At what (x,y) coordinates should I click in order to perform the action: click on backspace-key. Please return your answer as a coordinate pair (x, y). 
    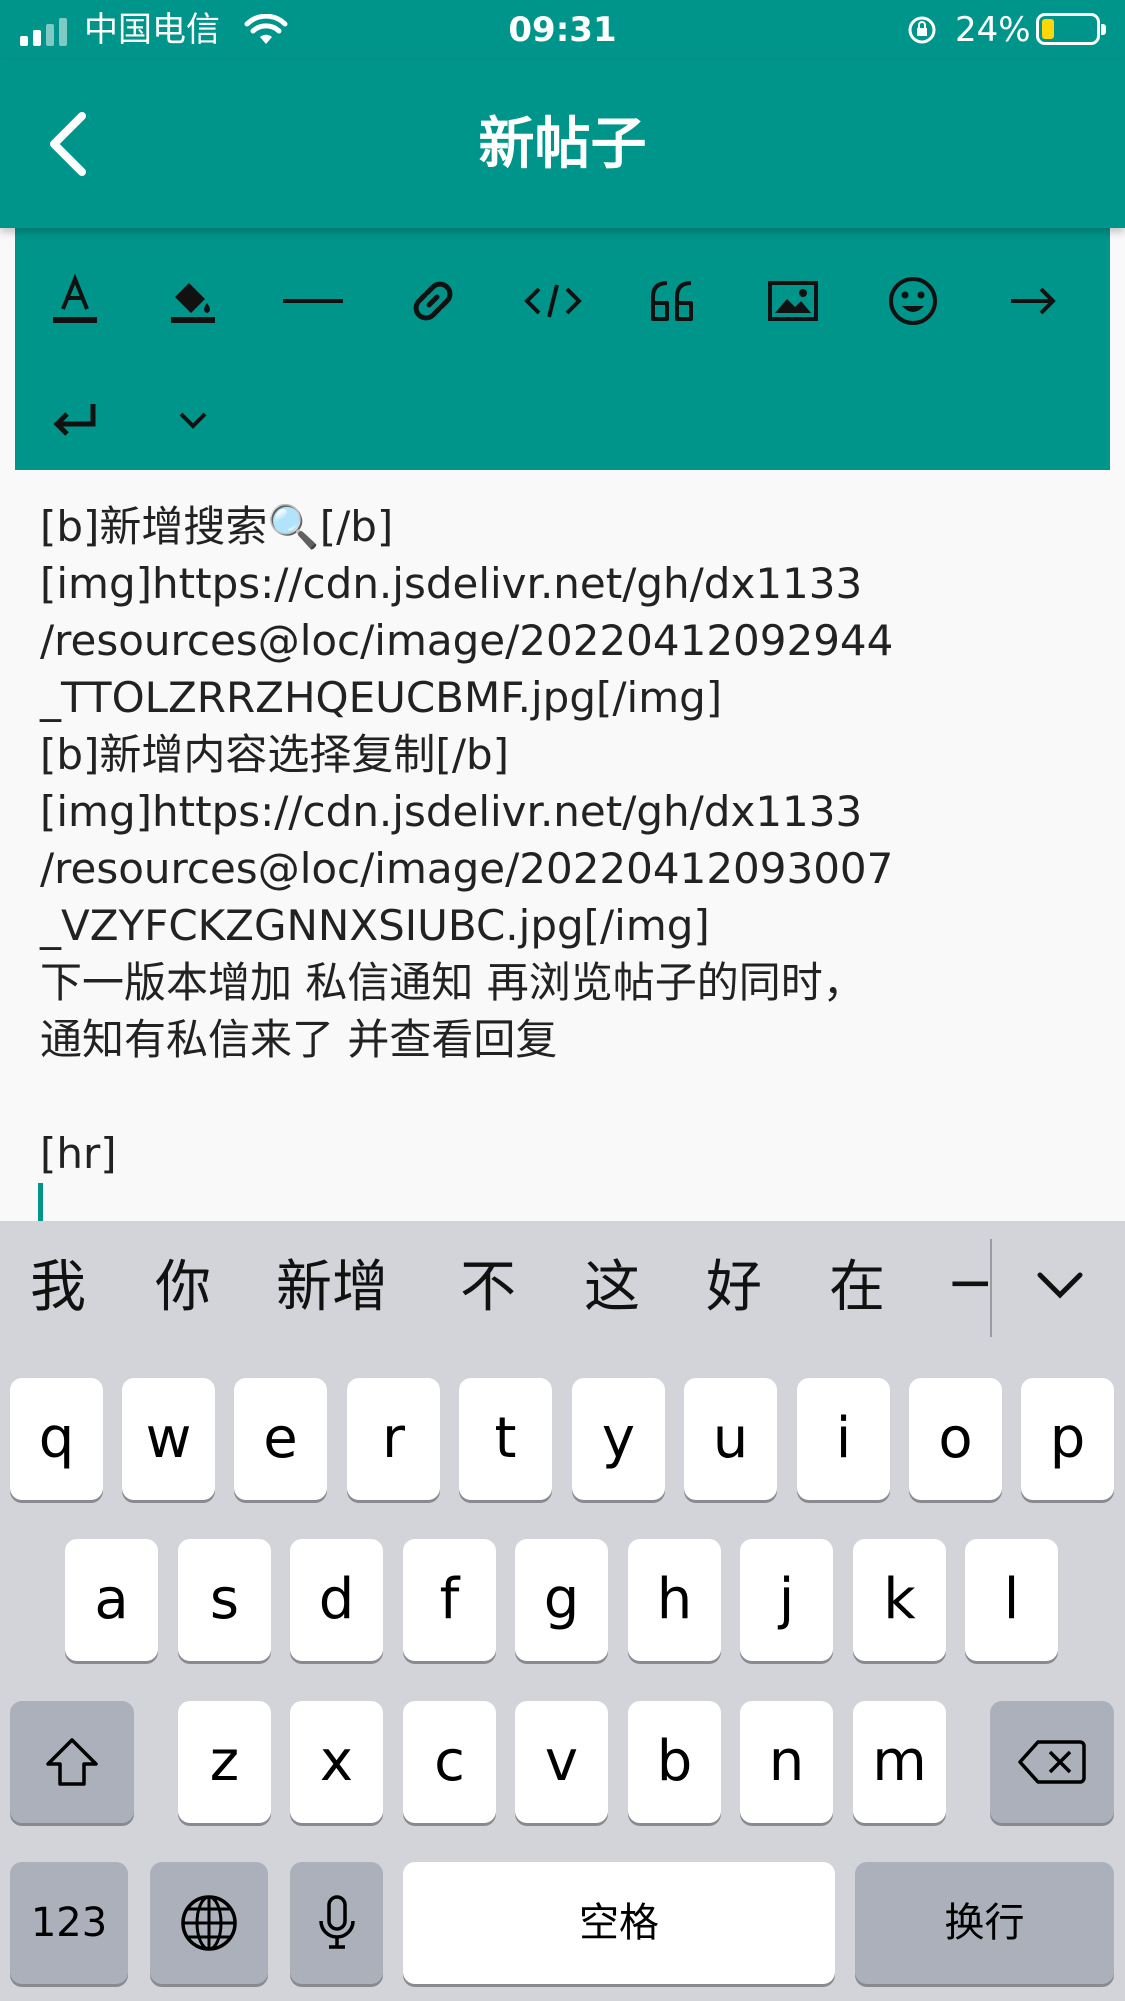
    Looking at the image, I should click on (1052, 1762).